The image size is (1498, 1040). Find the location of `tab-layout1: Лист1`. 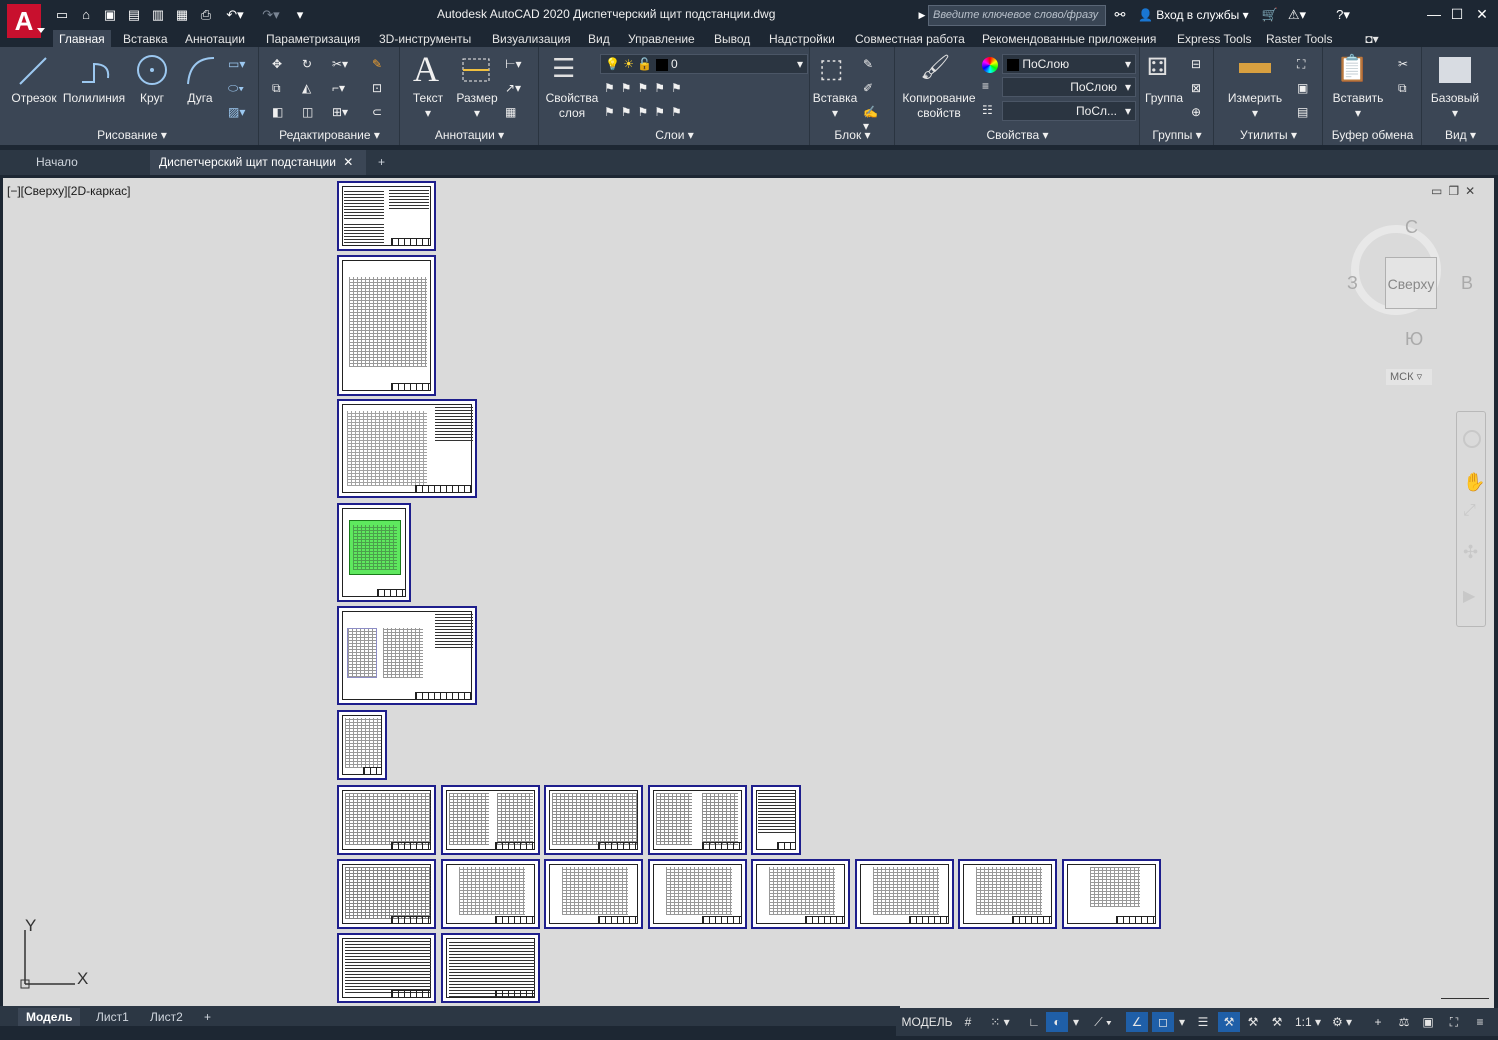

tab-layout1: Лист1 is located at coordinates (112, 1017).